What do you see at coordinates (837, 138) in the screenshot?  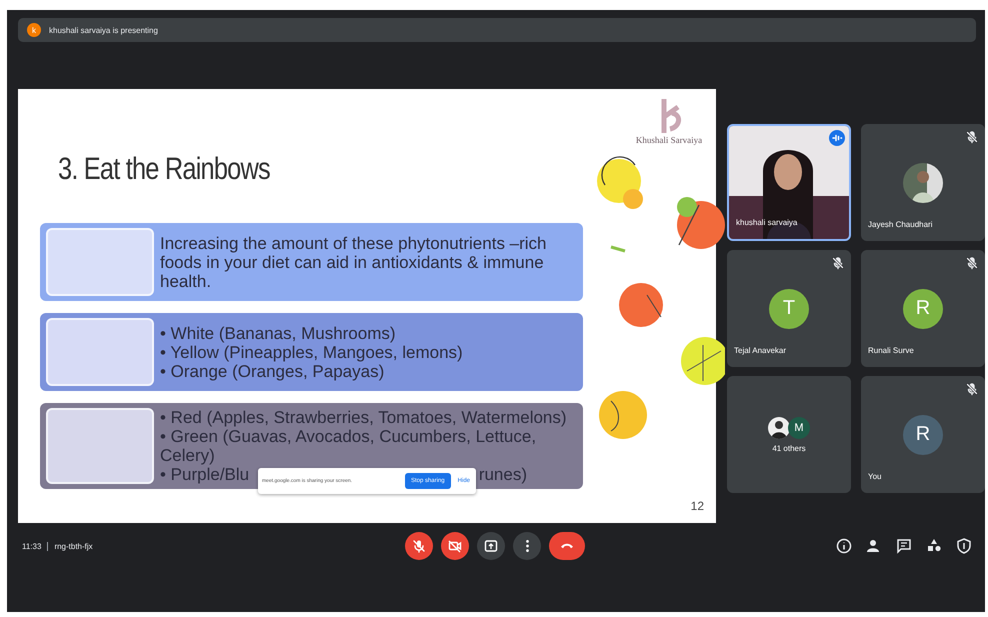 I see `speaking-indicator-icon` at bounding box center [837, 138].